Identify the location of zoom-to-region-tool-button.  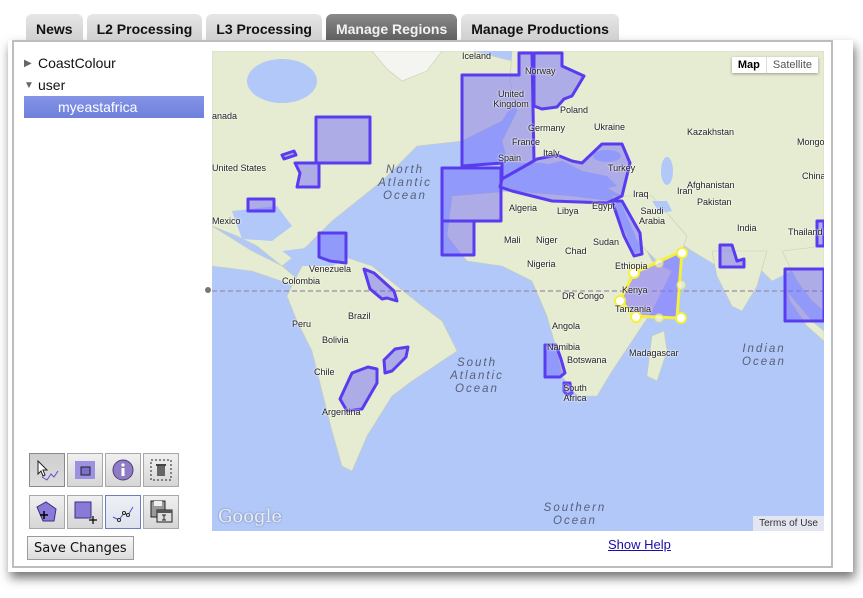
(85, 470).